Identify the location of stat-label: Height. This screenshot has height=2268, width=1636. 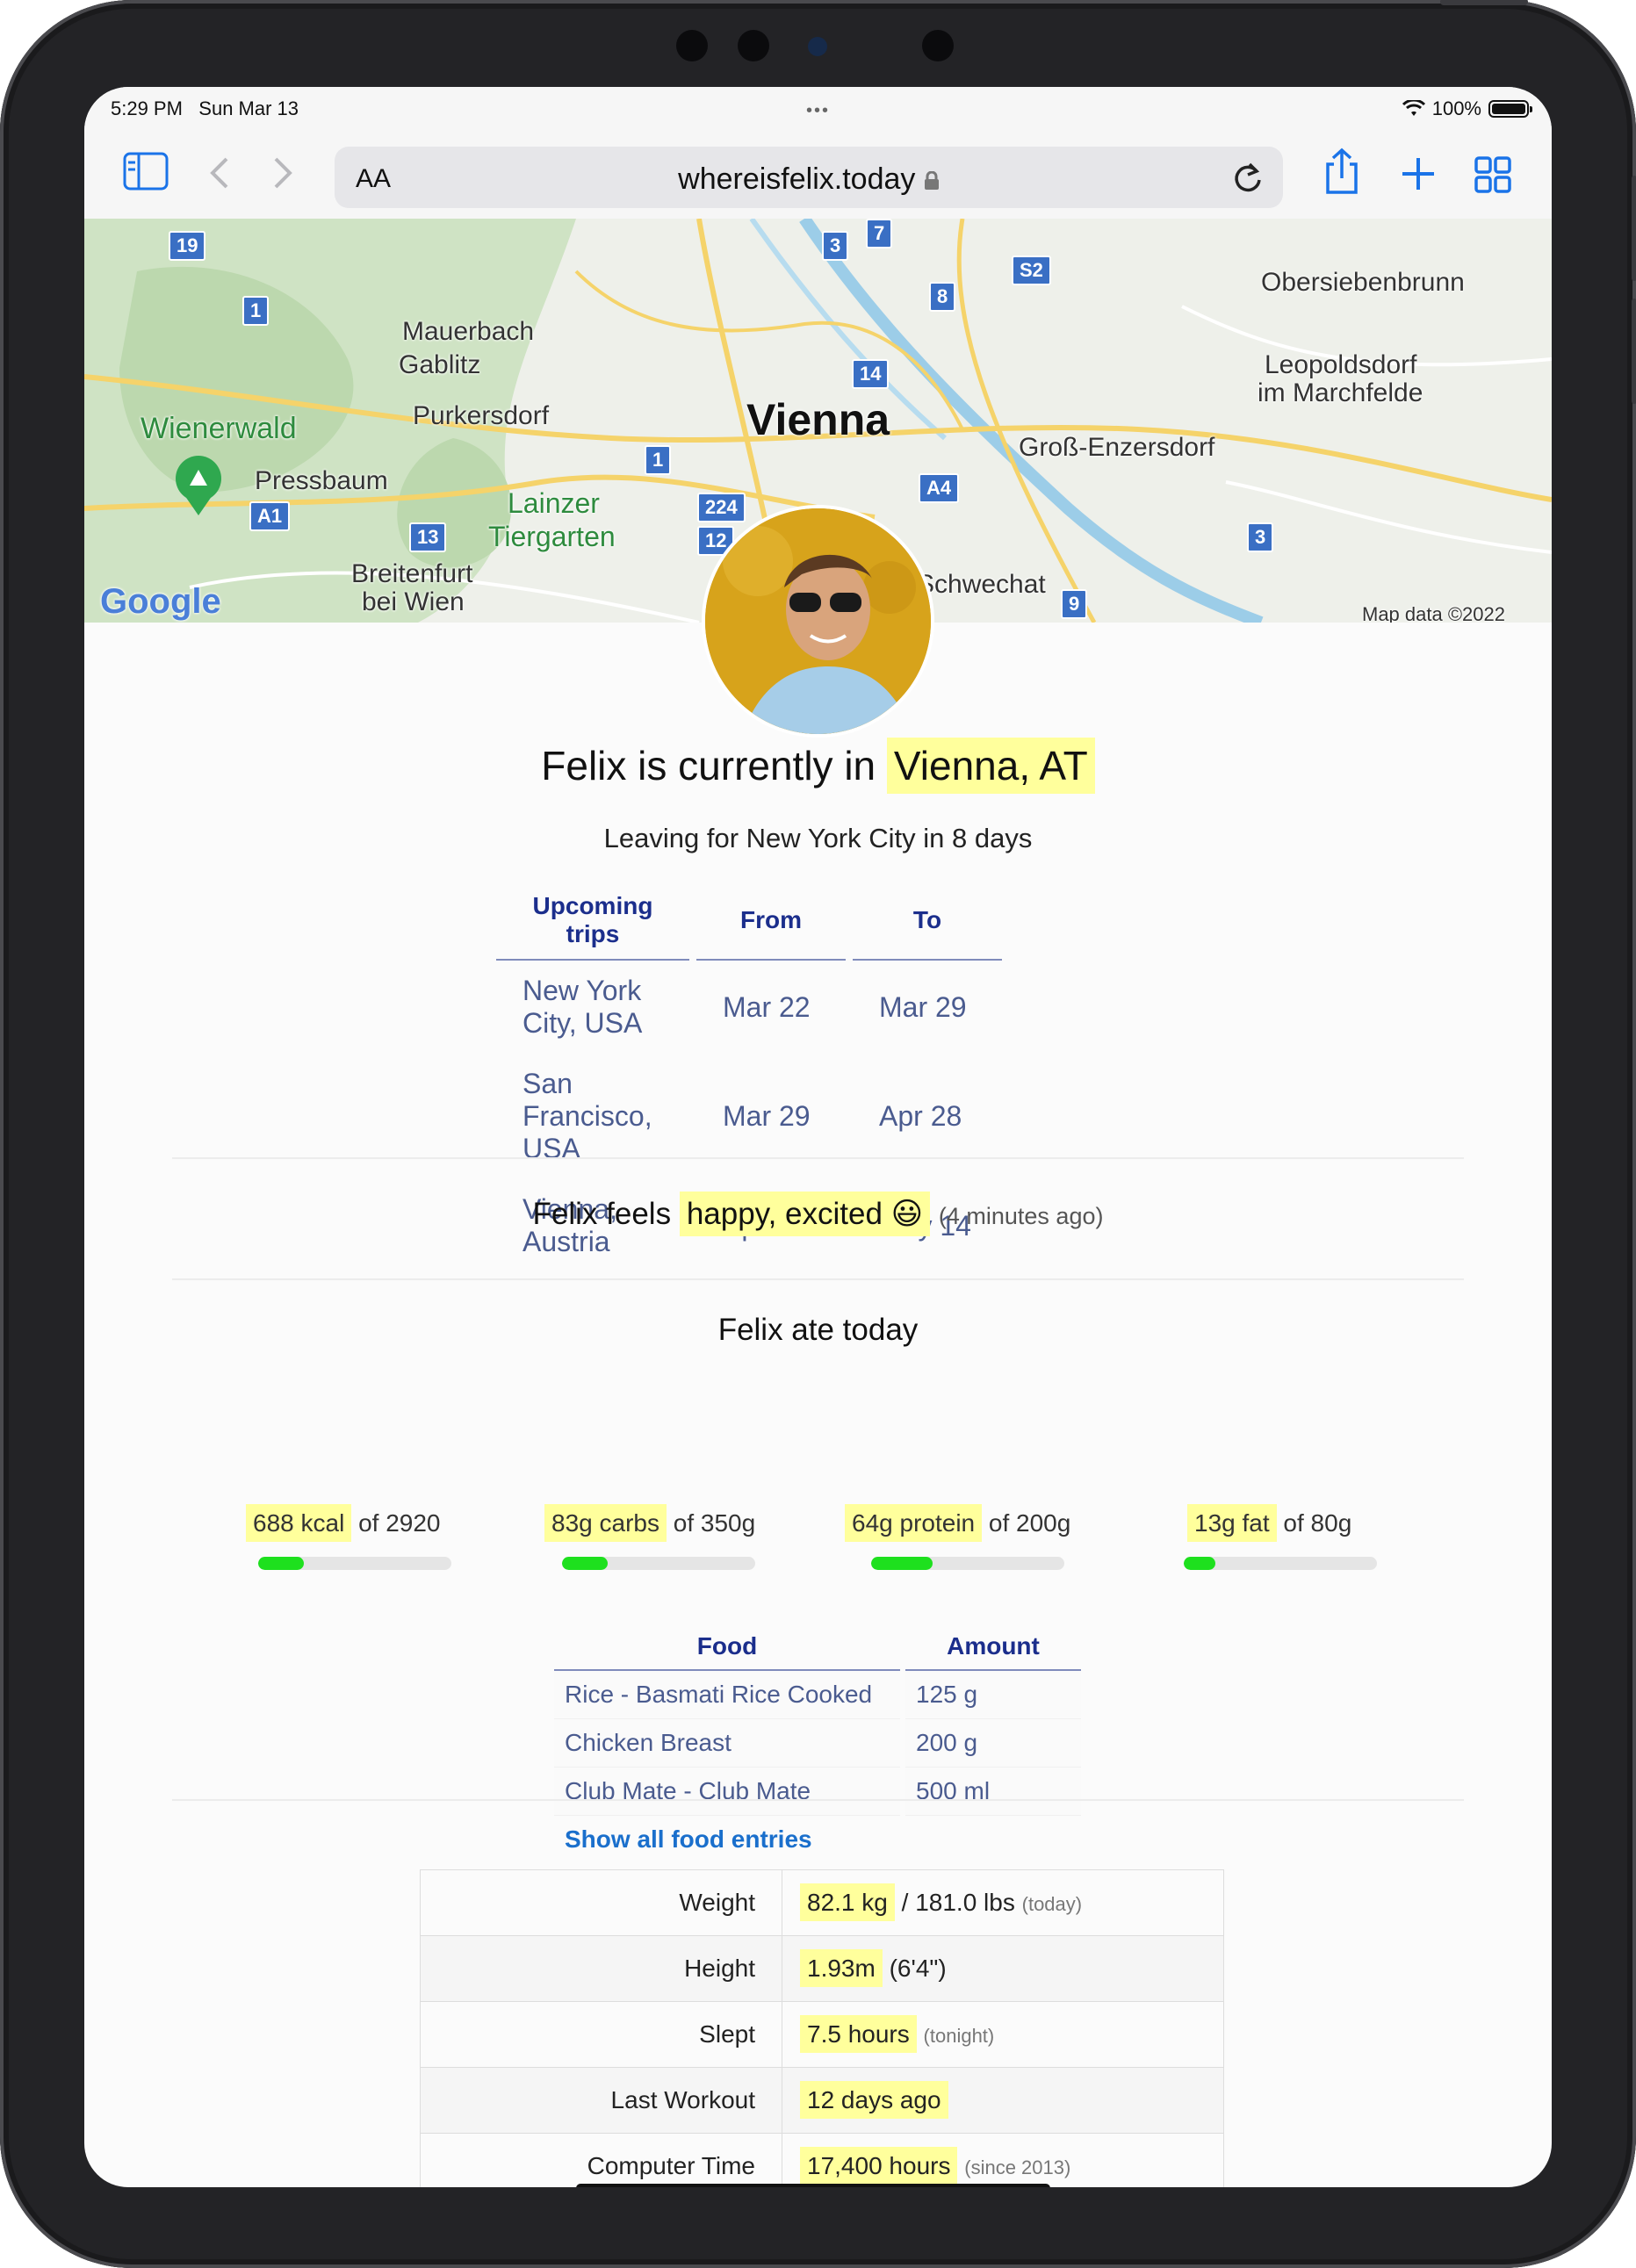
(601, 1968).